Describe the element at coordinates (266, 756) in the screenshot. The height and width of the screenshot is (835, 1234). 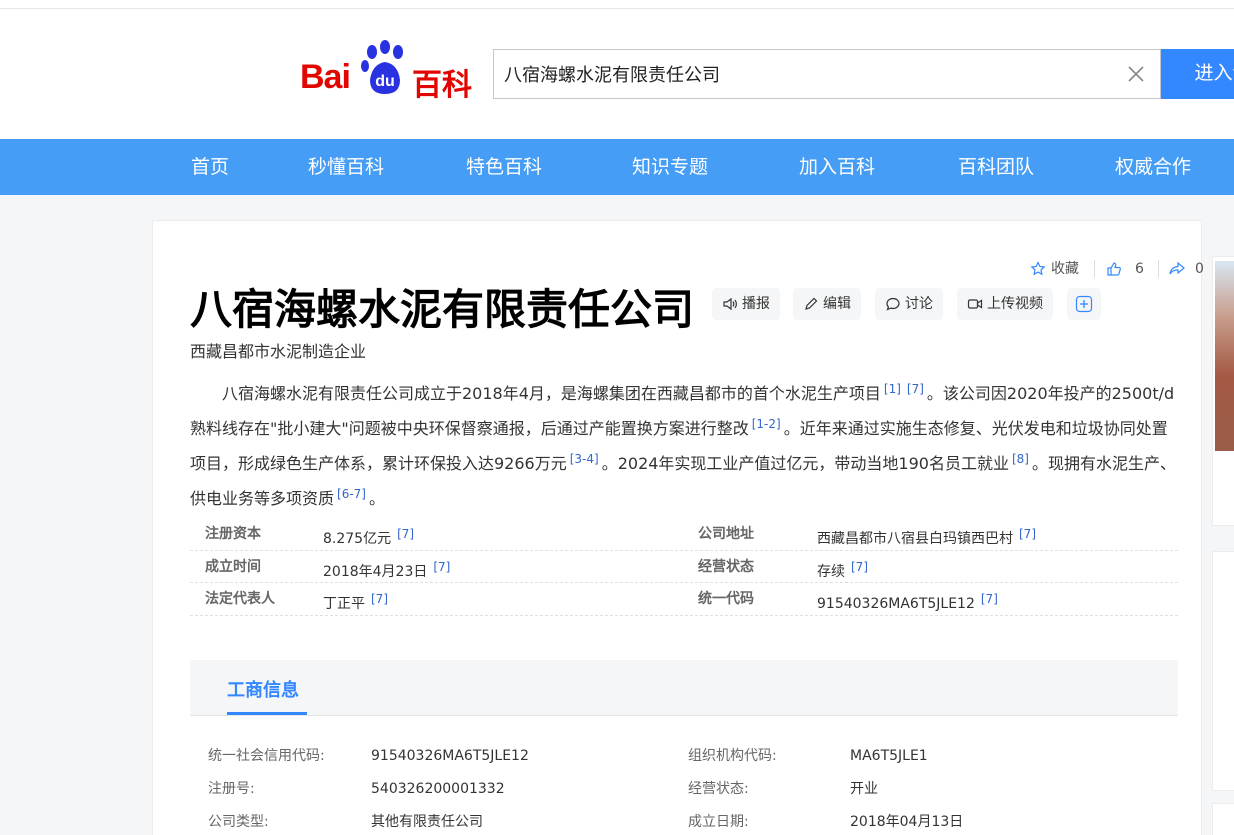
I see `business-label: 统一社会信用代码:` at that location.